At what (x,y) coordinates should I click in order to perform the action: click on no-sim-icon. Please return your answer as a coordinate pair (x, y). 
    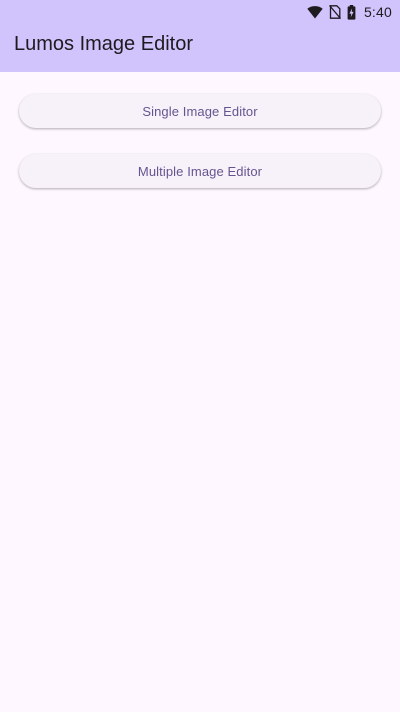
    Looking at the image, I should click on (334, 12).